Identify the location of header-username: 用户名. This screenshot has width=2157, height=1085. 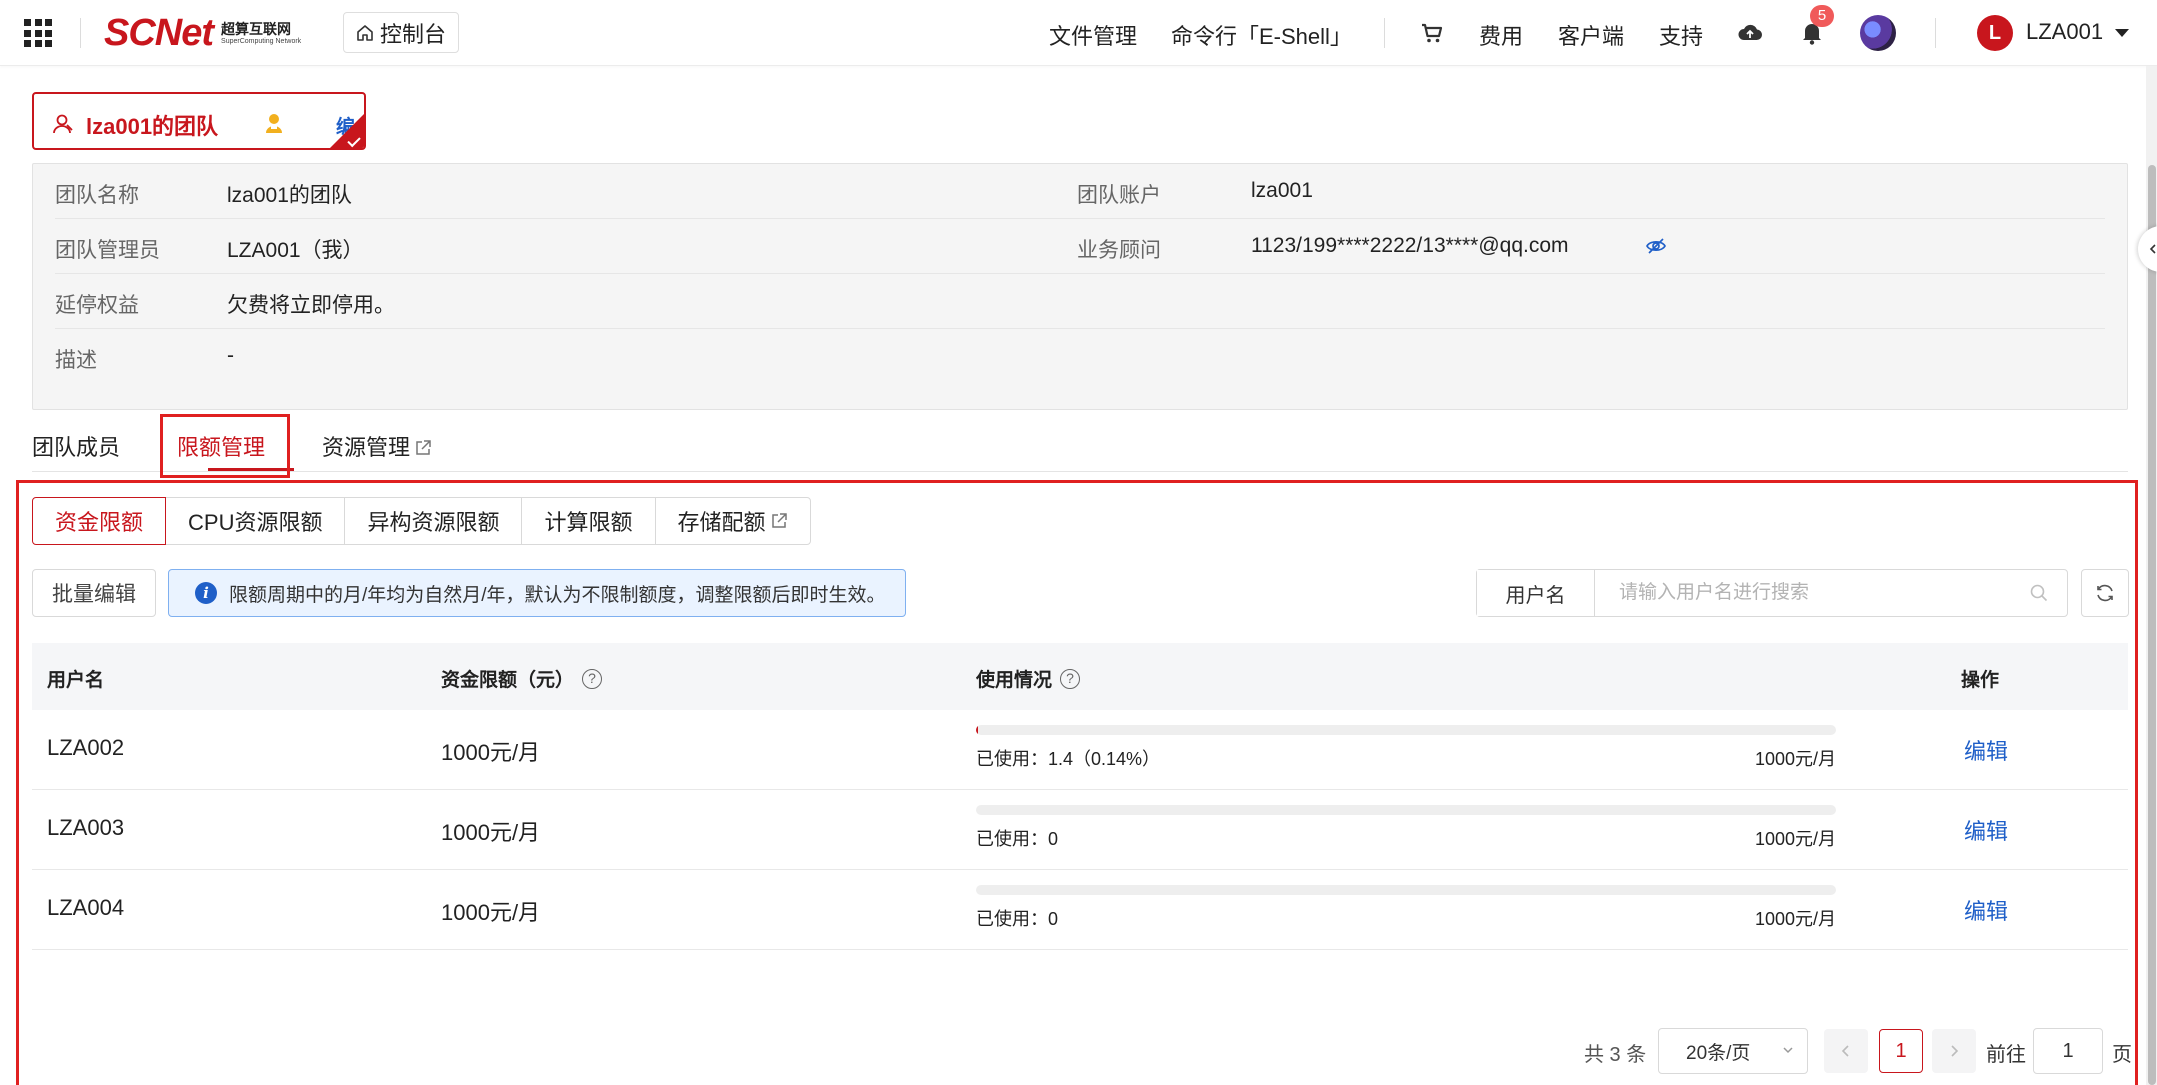
(75, 678).